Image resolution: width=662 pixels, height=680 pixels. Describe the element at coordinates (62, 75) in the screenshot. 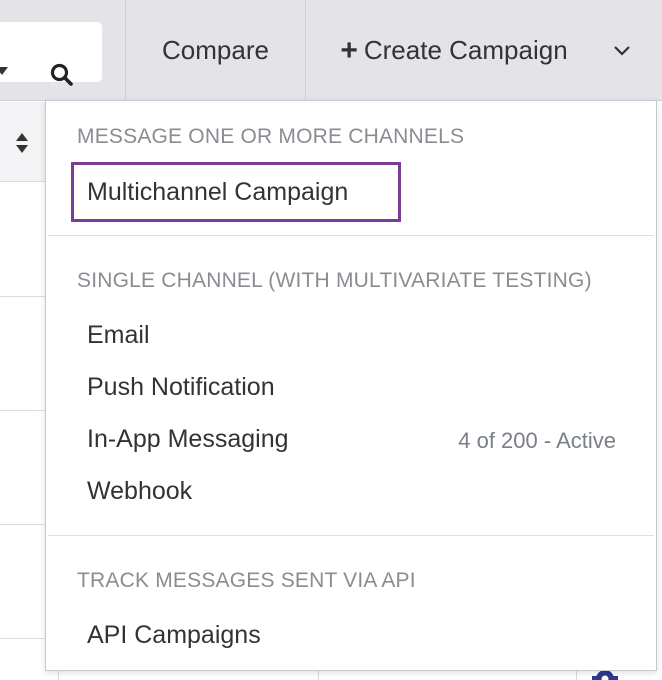

I see `search-icon` at that location.